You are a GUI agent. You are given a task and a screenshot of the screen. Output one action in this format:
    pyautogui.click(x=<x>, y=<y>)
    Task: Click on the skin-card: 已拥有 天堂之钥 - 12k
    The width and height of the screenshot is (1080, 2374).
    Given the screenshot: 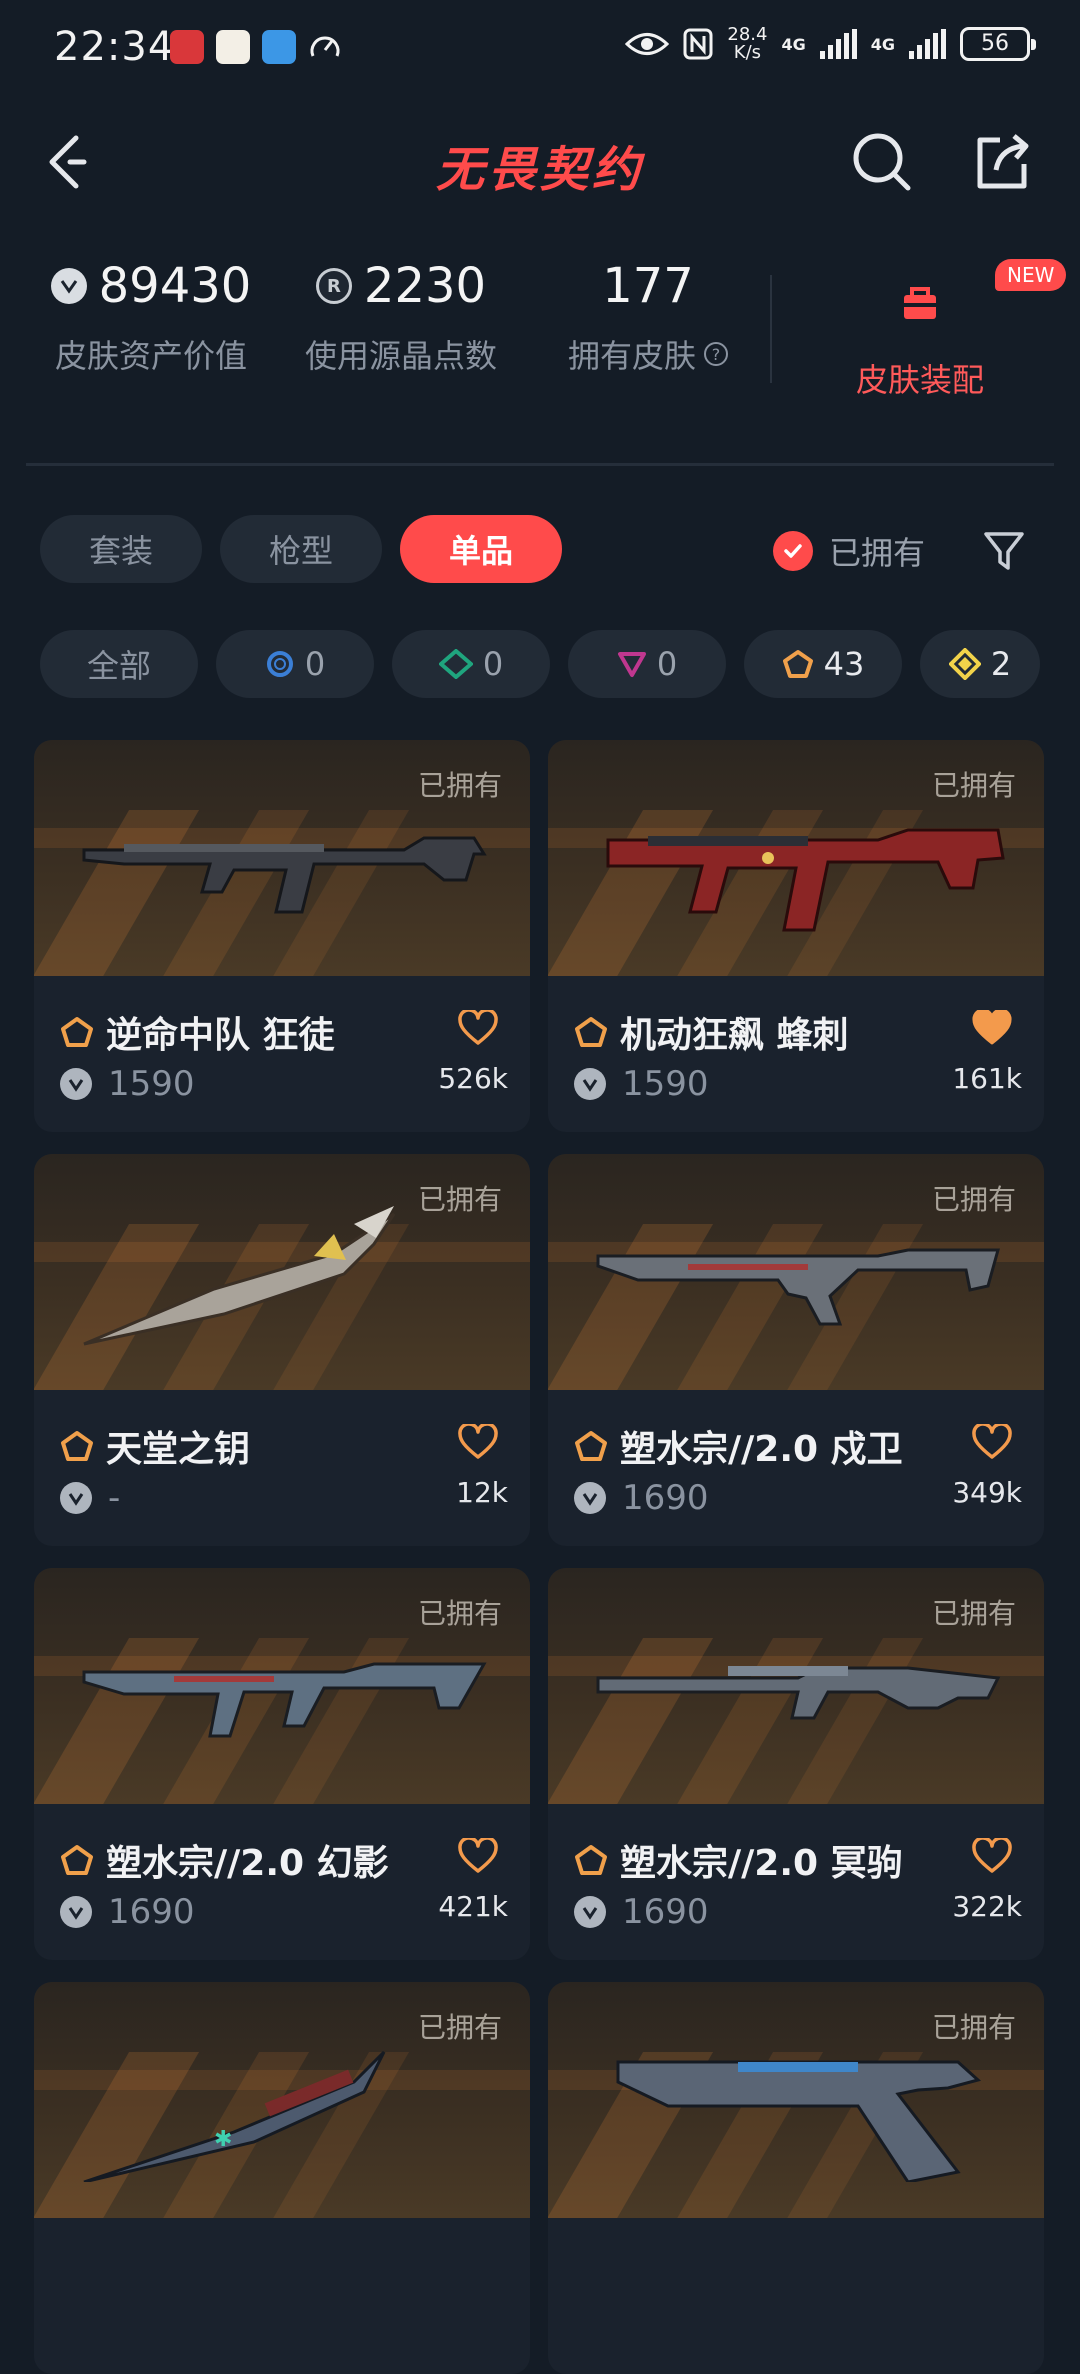 What is the action you would take?
    pyautogui.click(x=282, y=1350)
    